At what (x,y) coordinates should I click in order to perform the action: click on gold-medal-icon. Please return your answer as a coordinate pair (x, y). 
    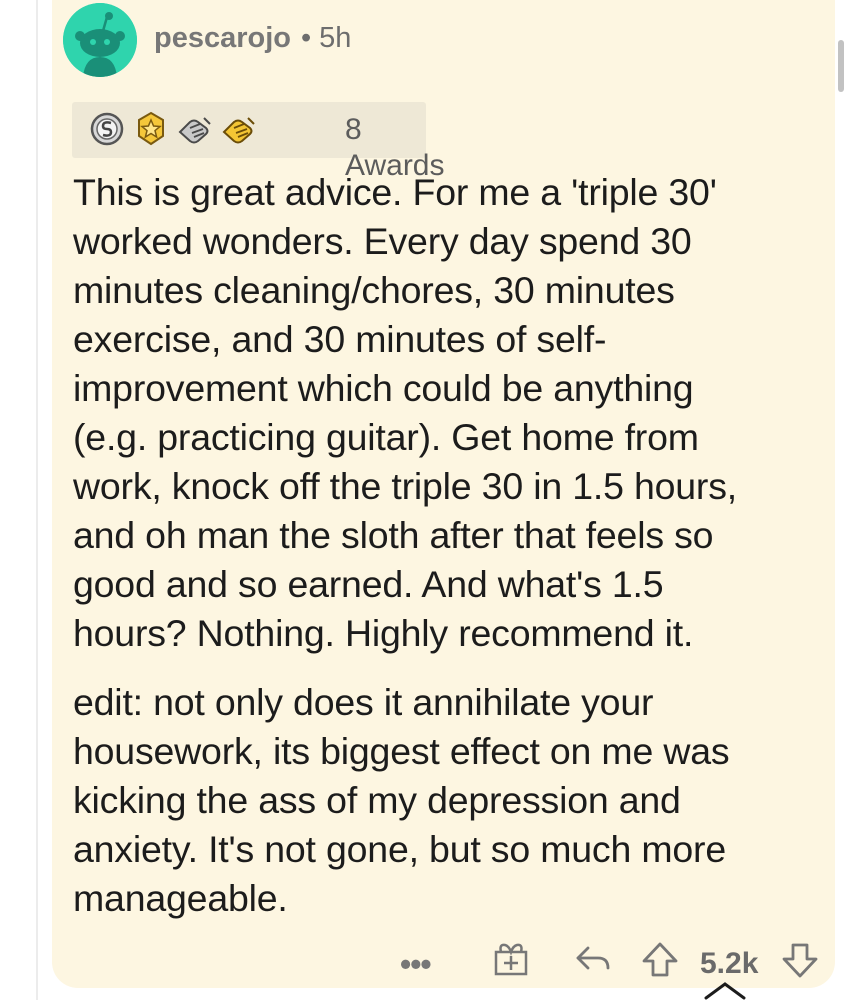
    Looking at the image, I should click on (151, 128).